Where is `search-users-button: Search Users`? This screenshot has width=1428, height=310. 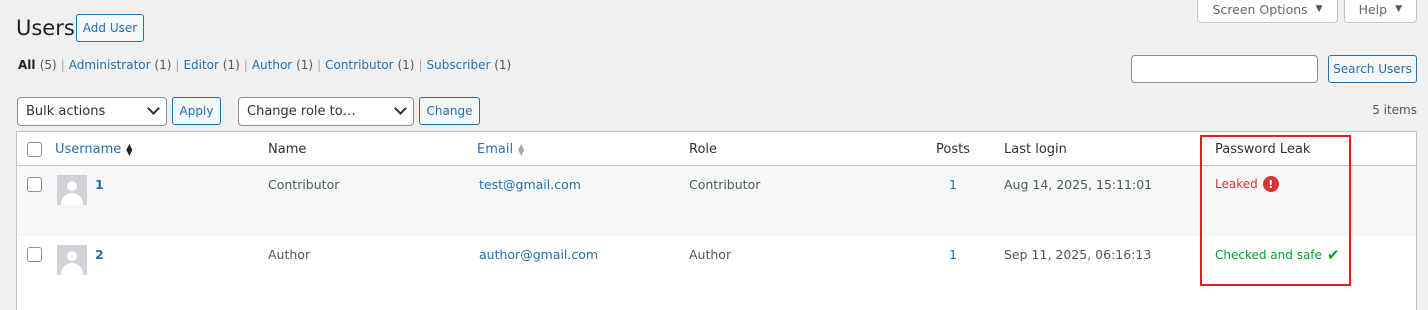
search-users-button: Search Users is located at coordinates (1372, 69).